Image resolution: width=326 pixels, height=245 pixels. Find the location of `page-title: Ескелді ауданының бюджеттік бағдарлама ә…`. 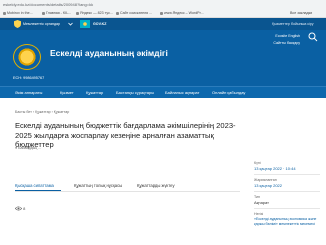

page-title: Ескелді ауданының бюджеттік бағдарлама ә… is located at coordinates (125, 135).